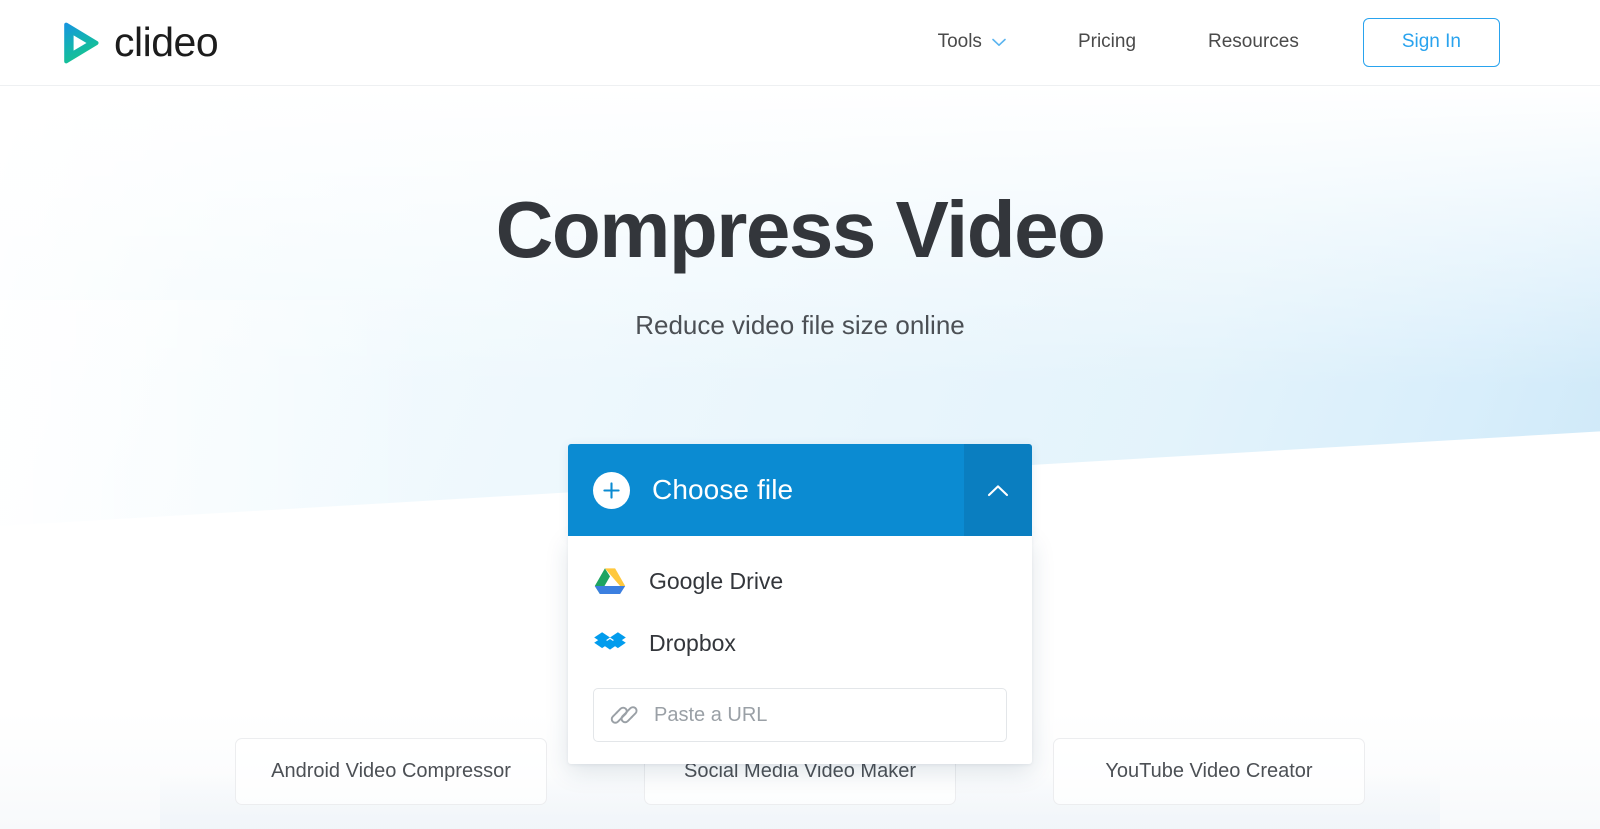 The image size is (1600, 829). I want to click on nav-item-tools: Tools, so click(972, 42).